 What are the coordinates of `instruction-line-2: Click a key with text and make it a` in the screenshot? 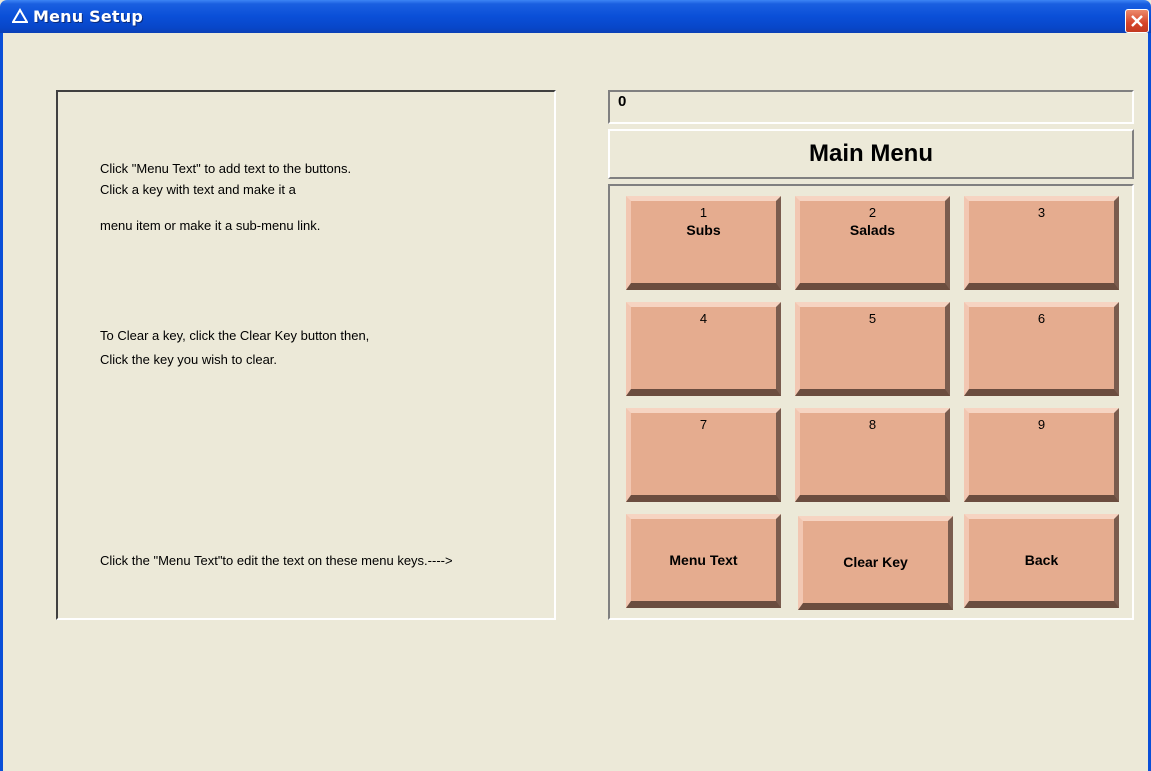 It's located at (198, 189).